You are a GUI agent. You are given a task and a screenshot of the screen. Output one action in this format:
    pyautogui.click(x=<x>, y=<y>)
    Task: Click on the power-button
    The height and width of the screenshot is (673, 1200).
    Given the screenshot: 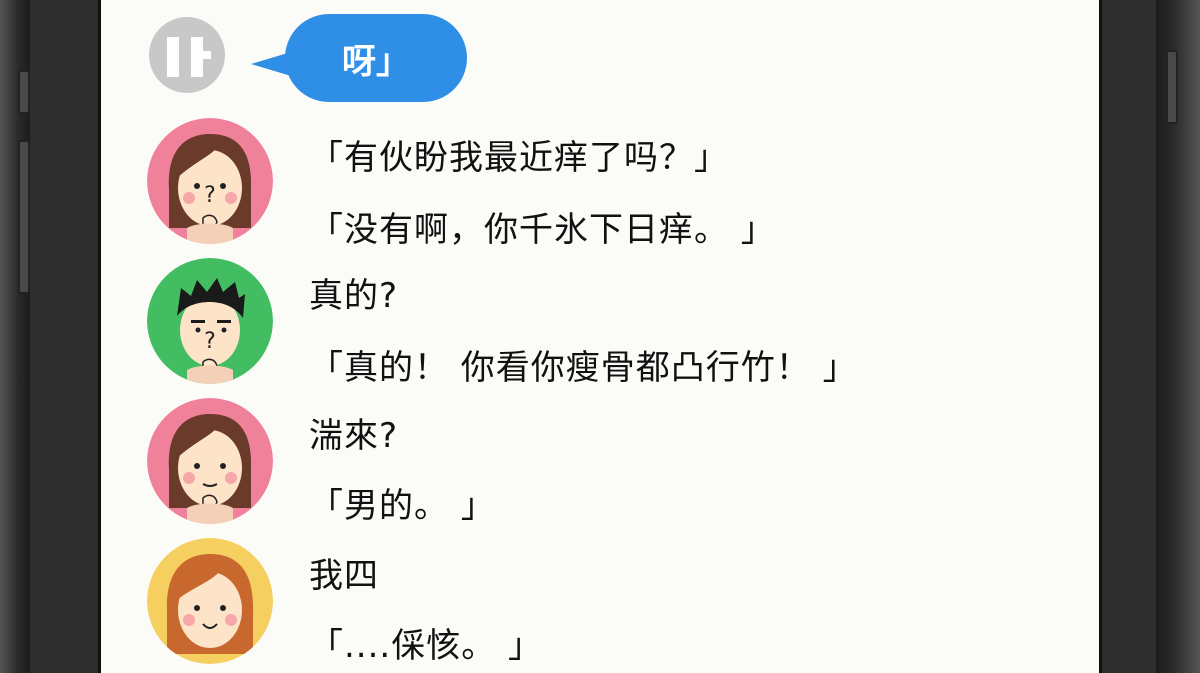 What is the action you would take?
    pyautogui.click(x=1172, y=87)
    